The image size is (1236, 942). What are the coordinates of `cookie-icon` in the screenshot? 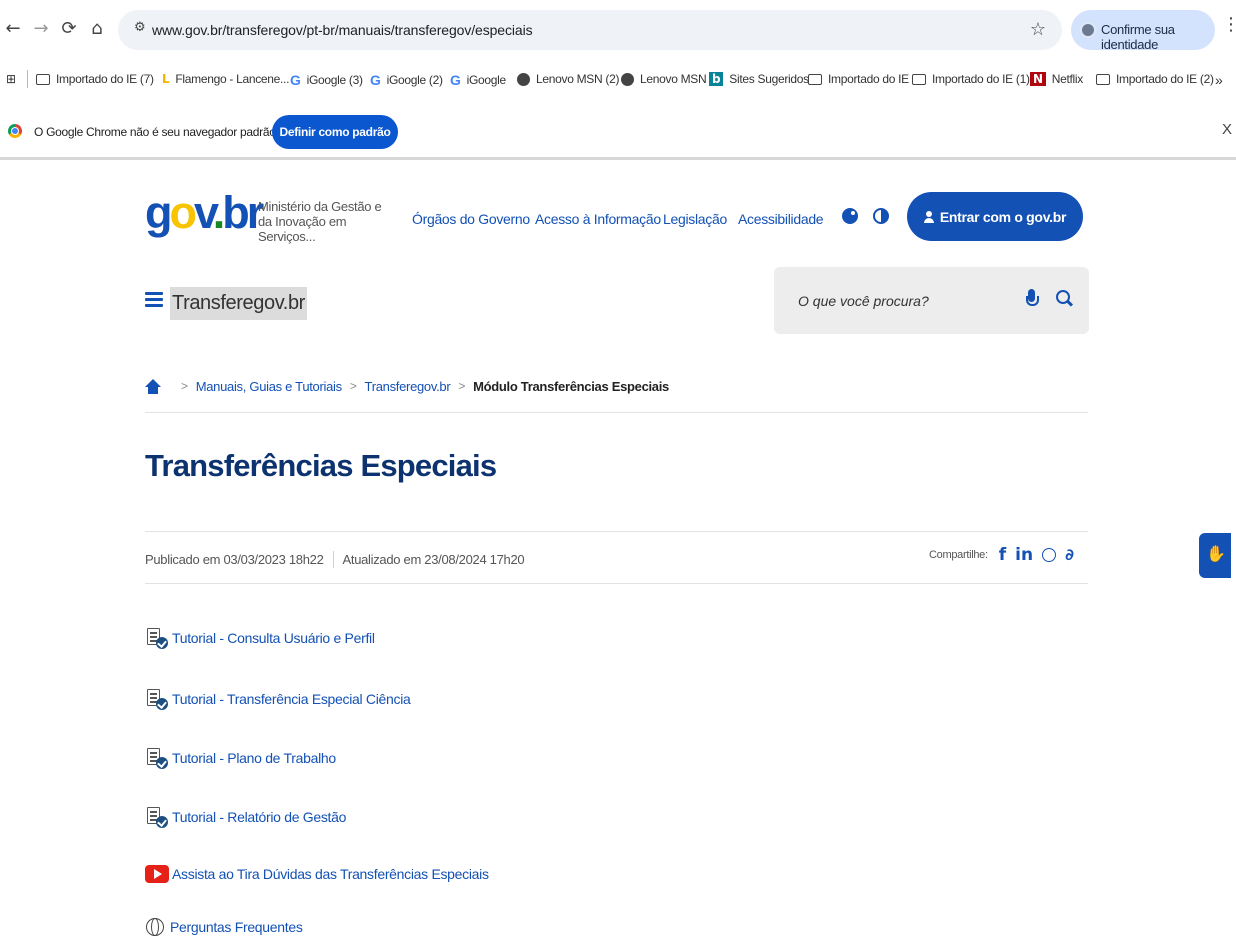 It's located at (850, 216).